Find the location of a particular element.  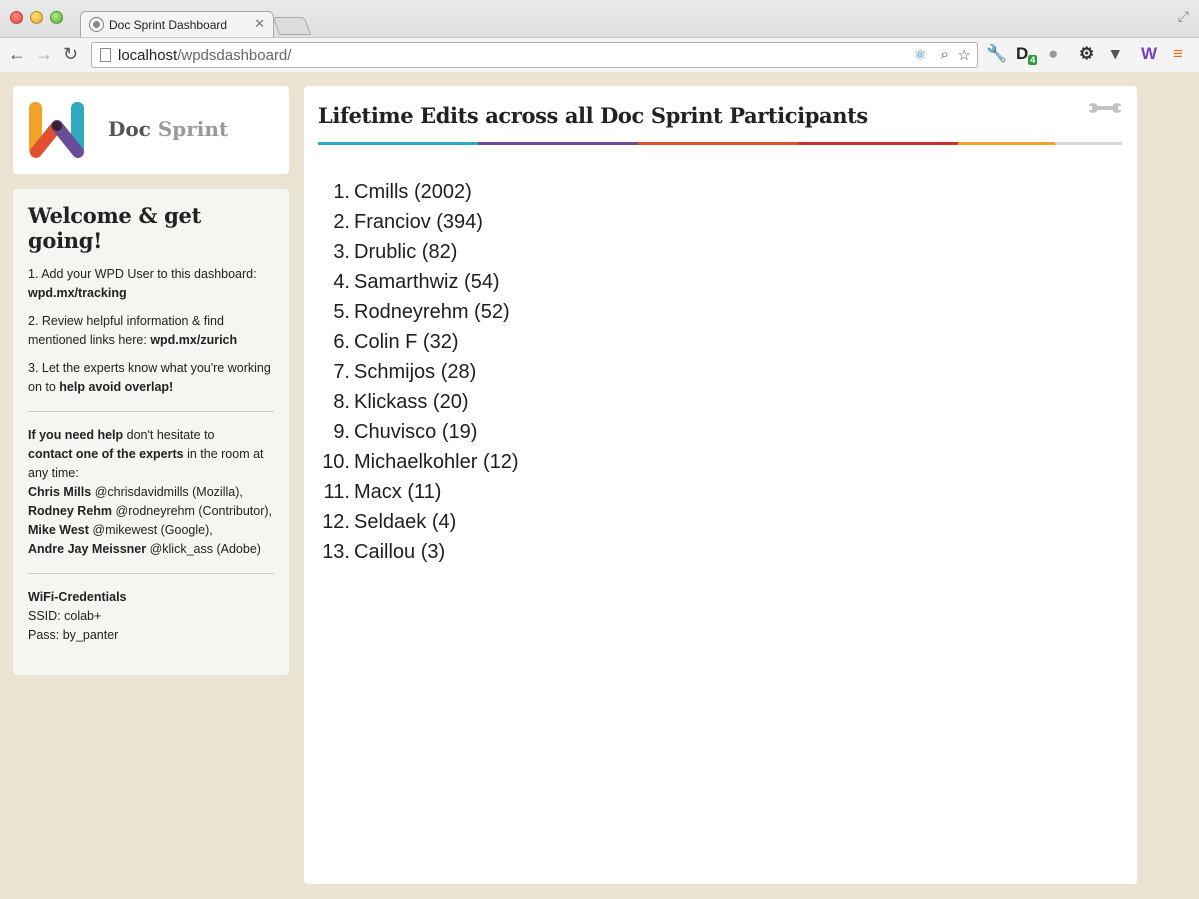

participant-entry: Klickass (20) is located at coordinates (411, 402).